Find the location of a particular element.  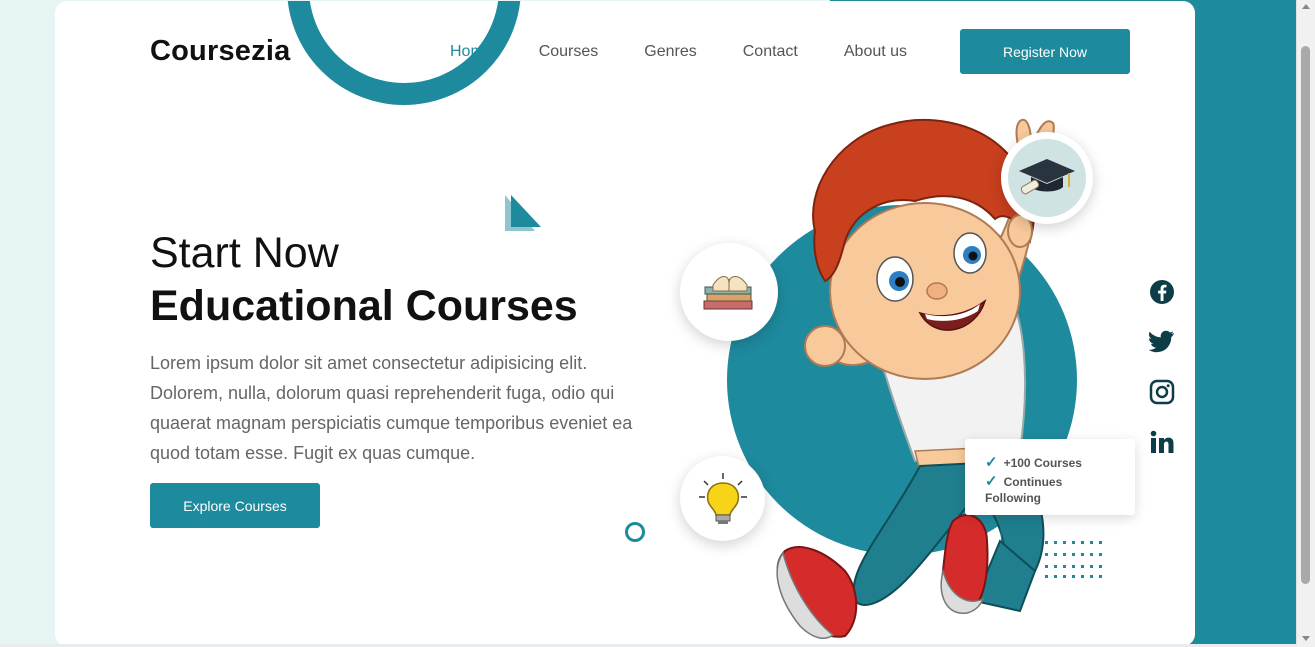

facebook-icon is located at coordinates (1162, 294).